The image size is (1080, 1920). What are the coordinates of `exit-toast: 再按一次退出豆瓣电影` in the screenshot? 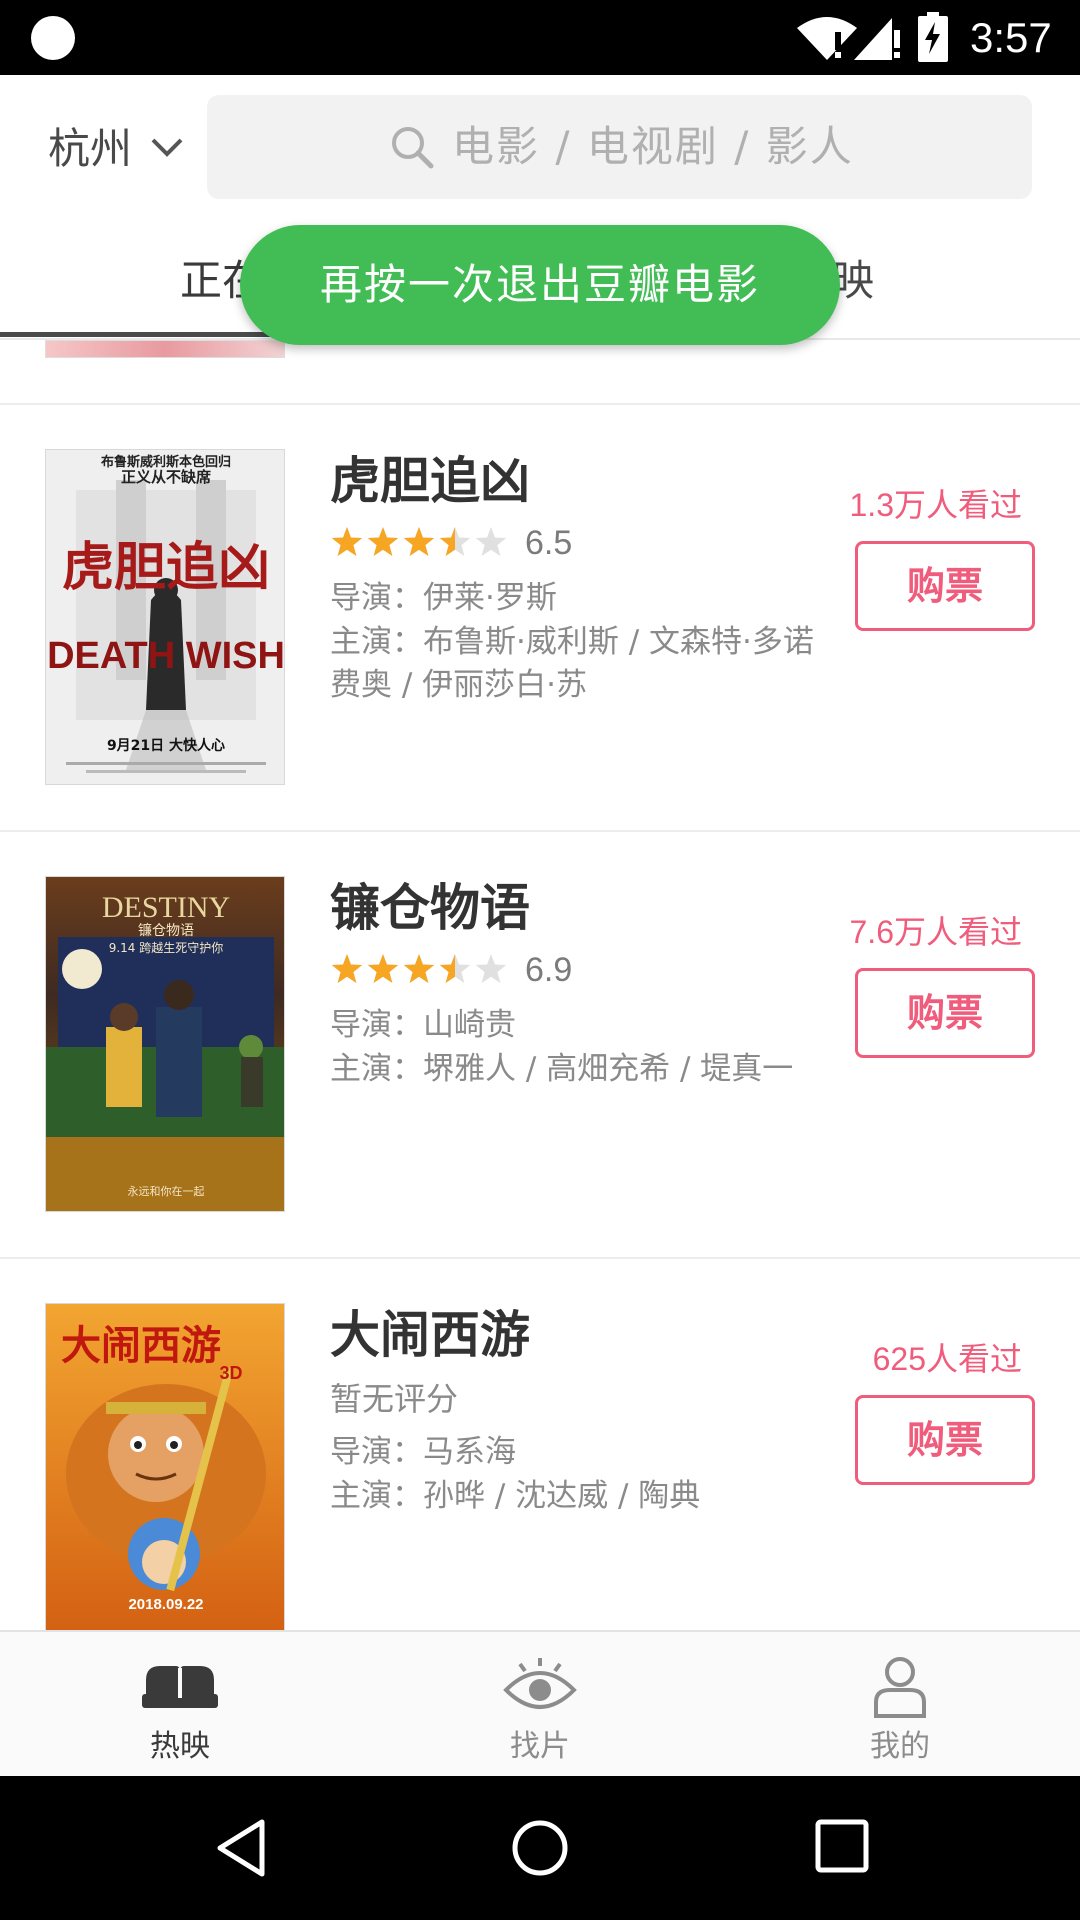 It's located at (540, 285).